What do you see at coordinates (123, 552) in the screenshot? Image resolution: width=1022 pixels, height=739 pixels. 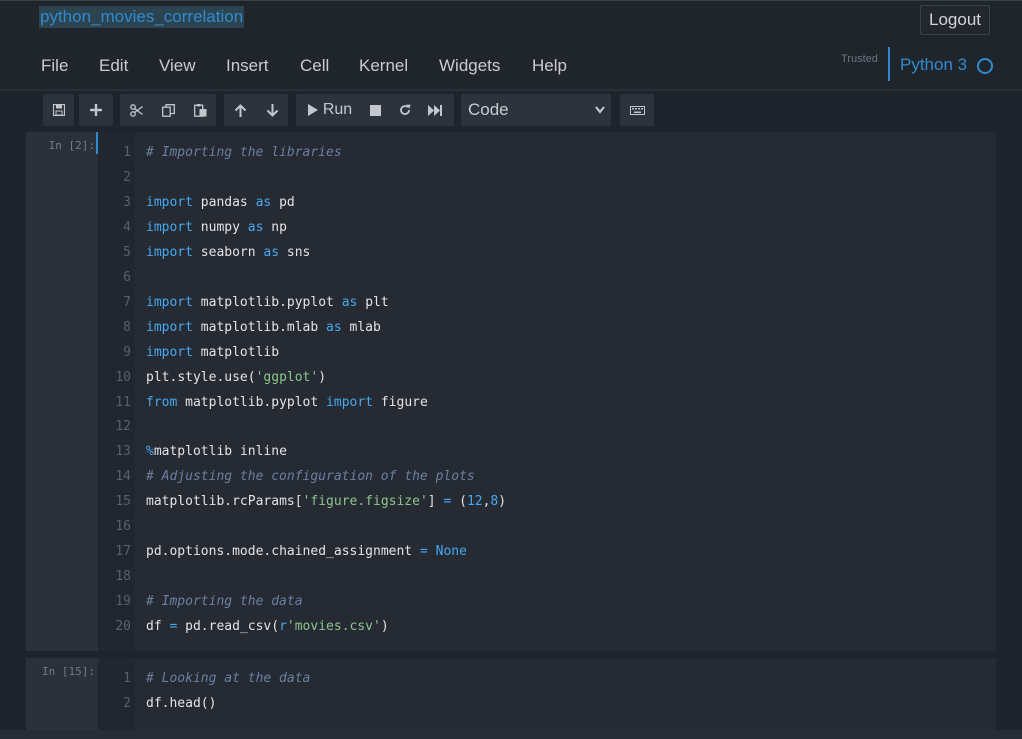 I see `line-number: 17` at bounding box center [123, 552].